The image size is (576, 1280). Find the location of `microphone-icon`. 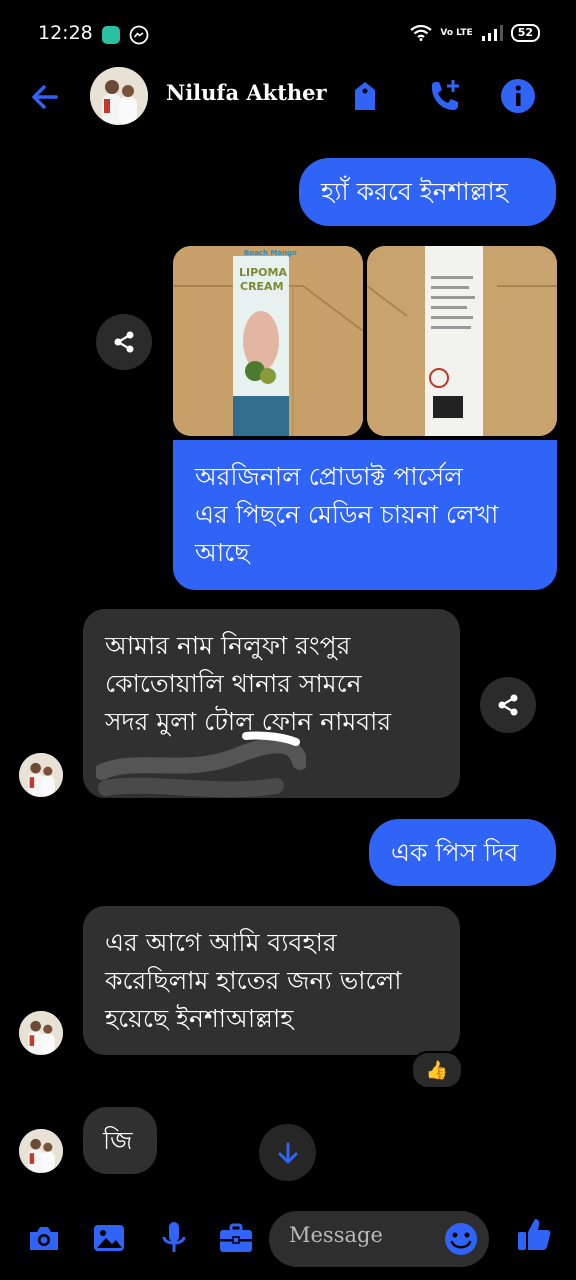

microphone-icon is located at coordinates (174, 1238).